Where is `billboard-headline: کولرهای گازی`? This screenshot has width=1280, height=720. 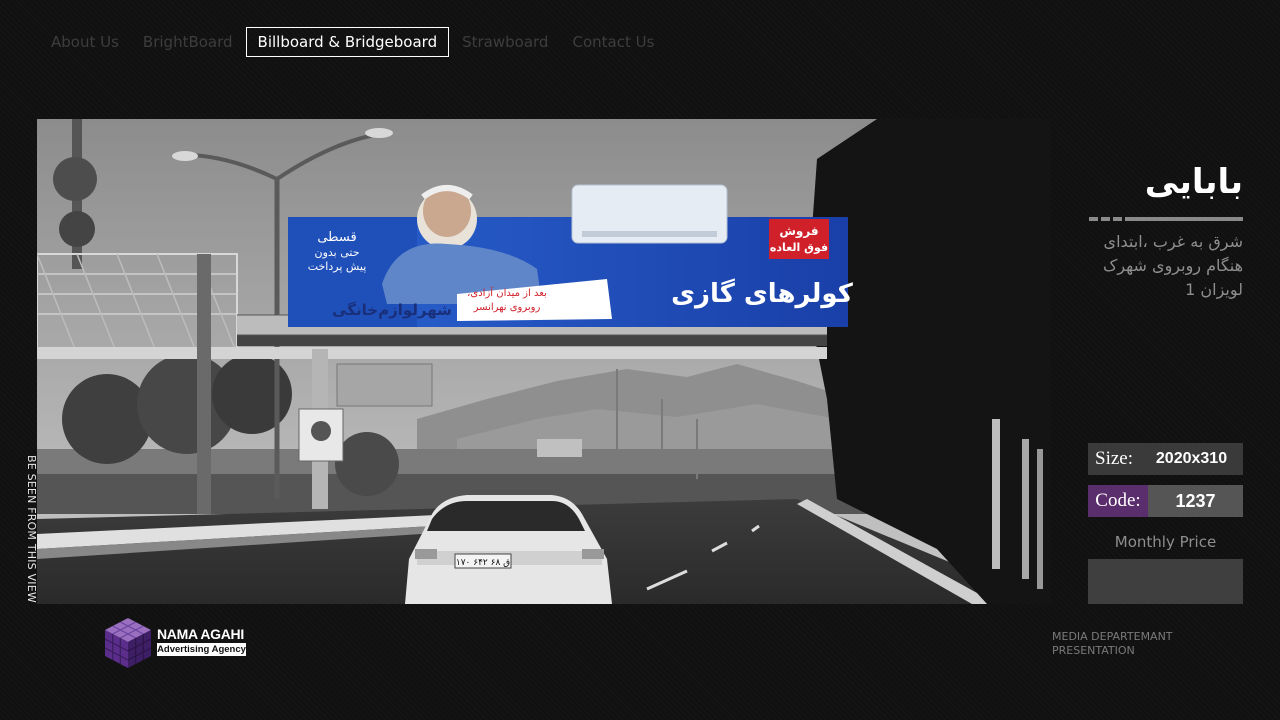 billboard-headline: کولرهای گازی is located at coordinates (762, 293).